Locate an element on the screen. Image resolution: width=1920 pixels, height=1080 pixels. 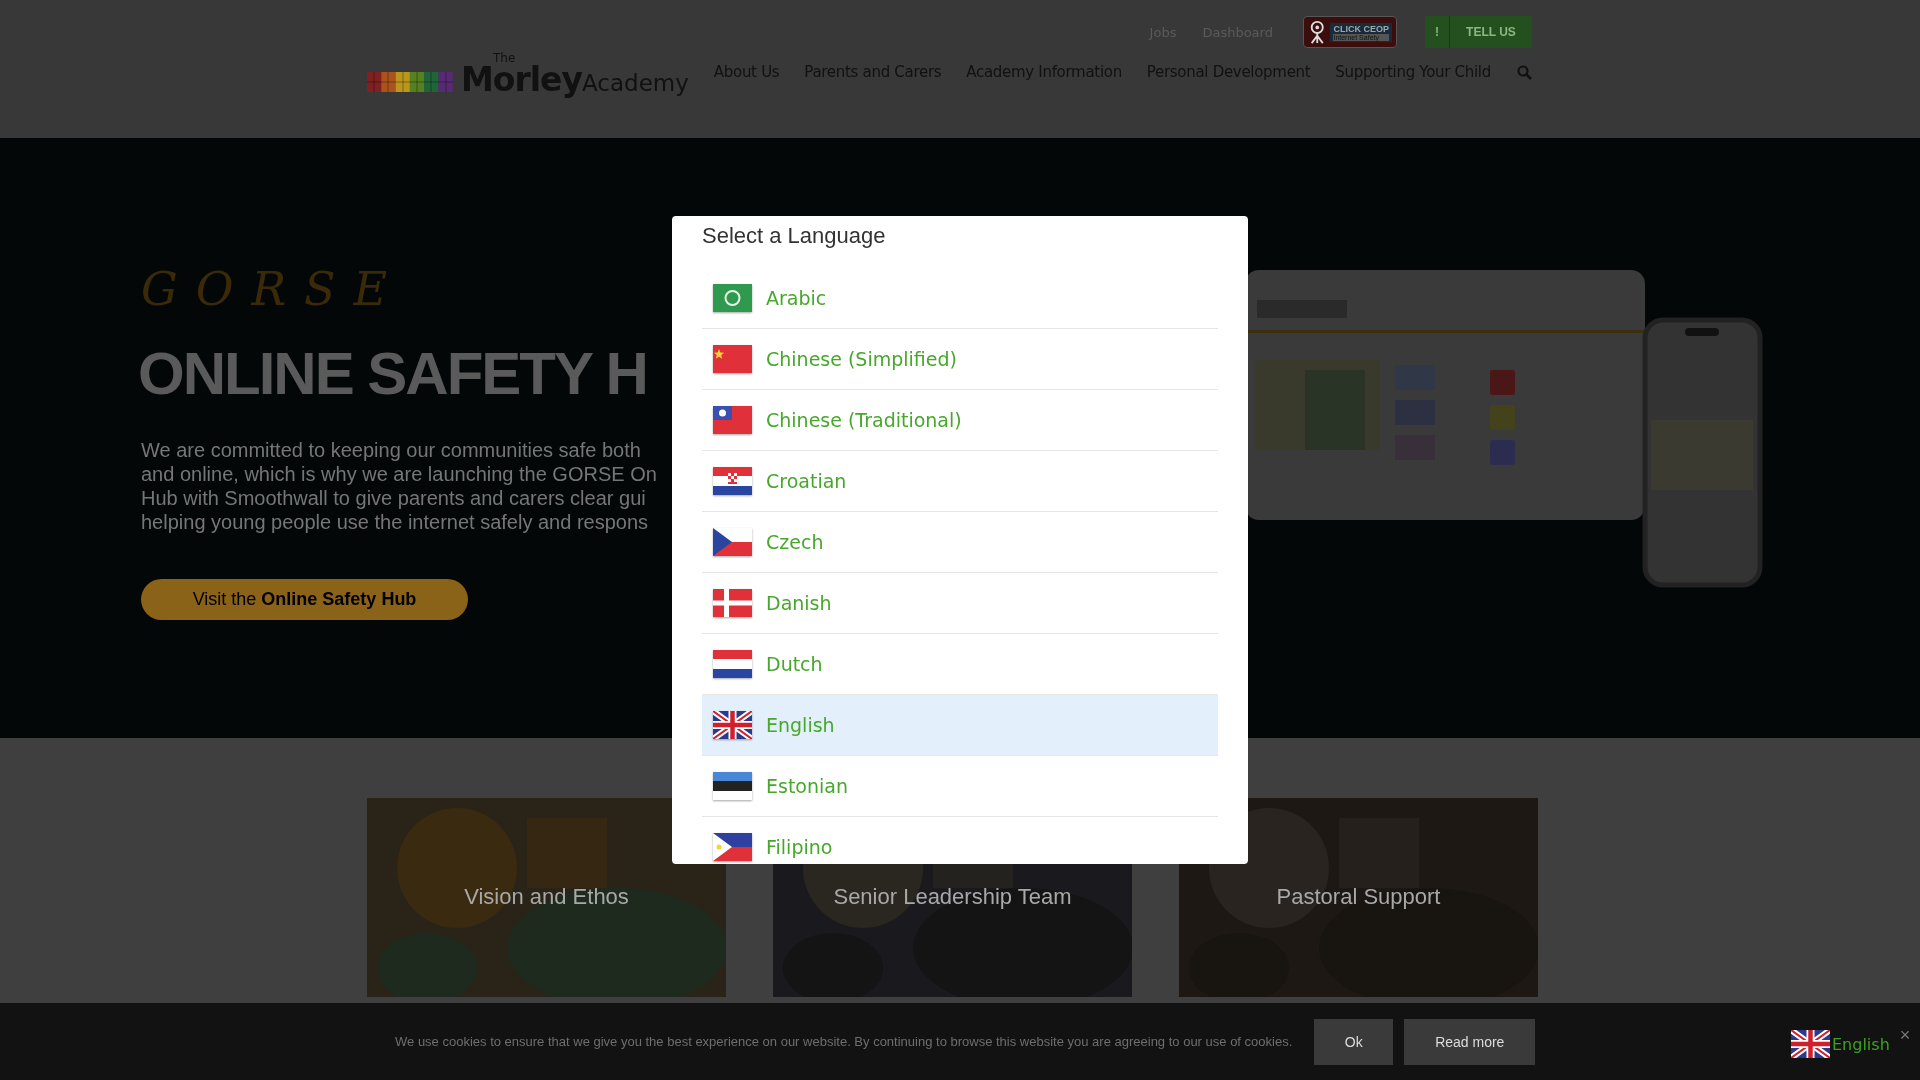
card-title: Senior Leadership Team is located at coordinates (952, 897).